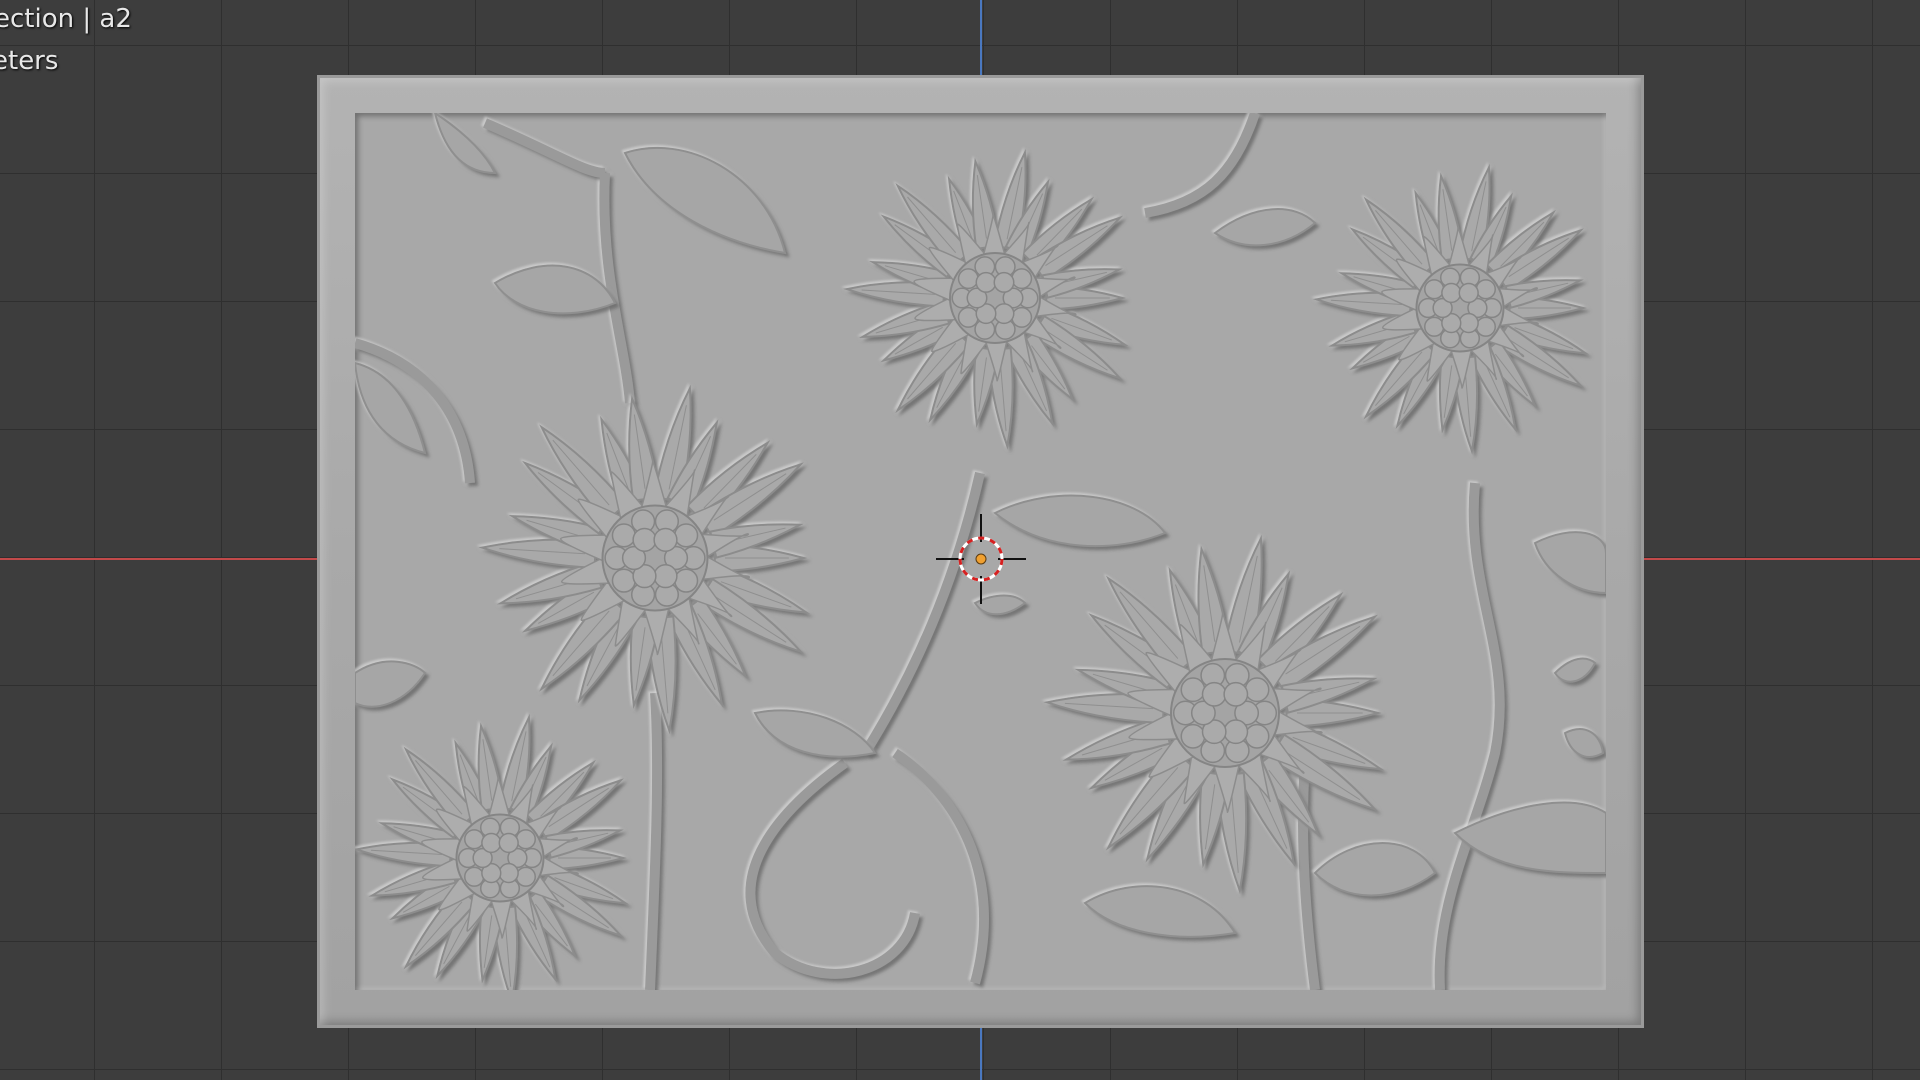 The width and height of the screenshot is (1920, 1080). I want to click on viewport-info-collection: ection | a2, so click(66, 19).